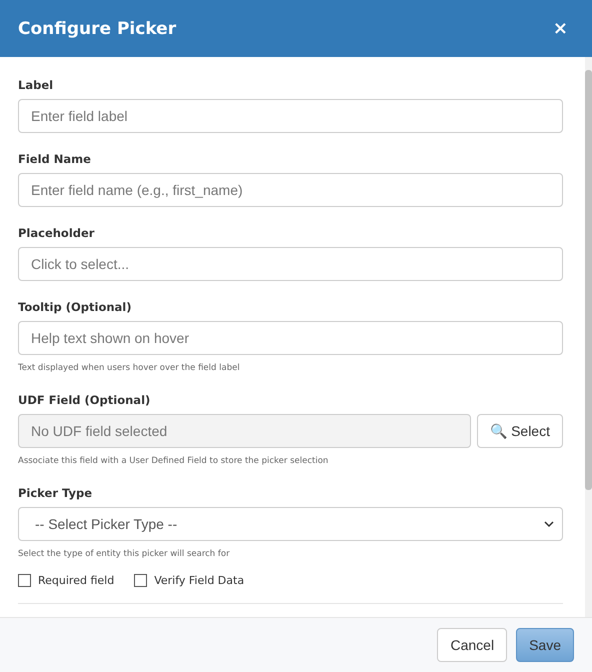 The image size is (592, 672). What do you see at coordinates (472, 645) in the screenshot?
I see `cancel-button: Cancel` at bounding box center [472, 645].